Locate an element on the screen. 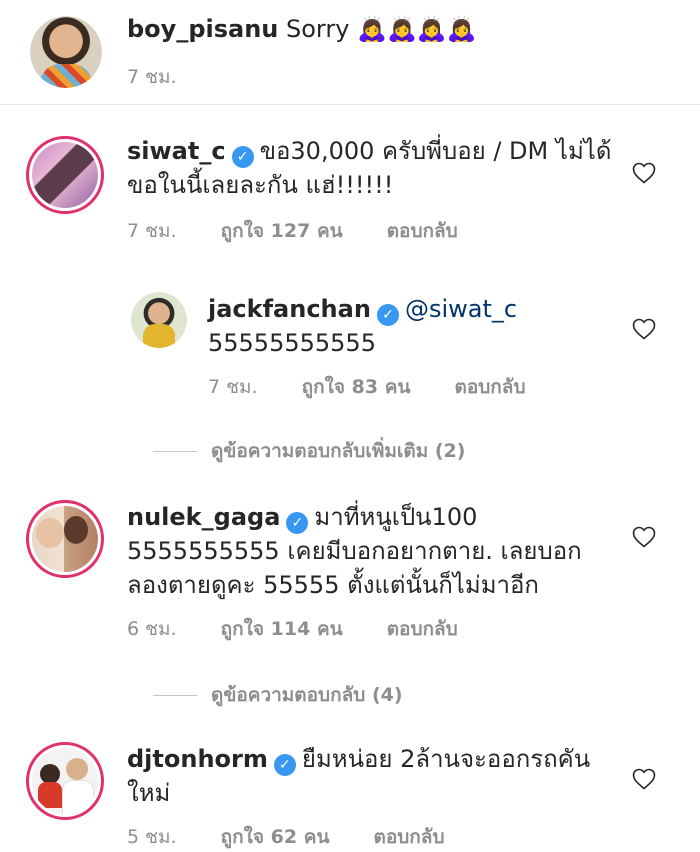 This screenshot has height=852, width=700. view-more-replies-button: ดูข้อความตอบกลับ (4) is located at coordinates (278, 695).